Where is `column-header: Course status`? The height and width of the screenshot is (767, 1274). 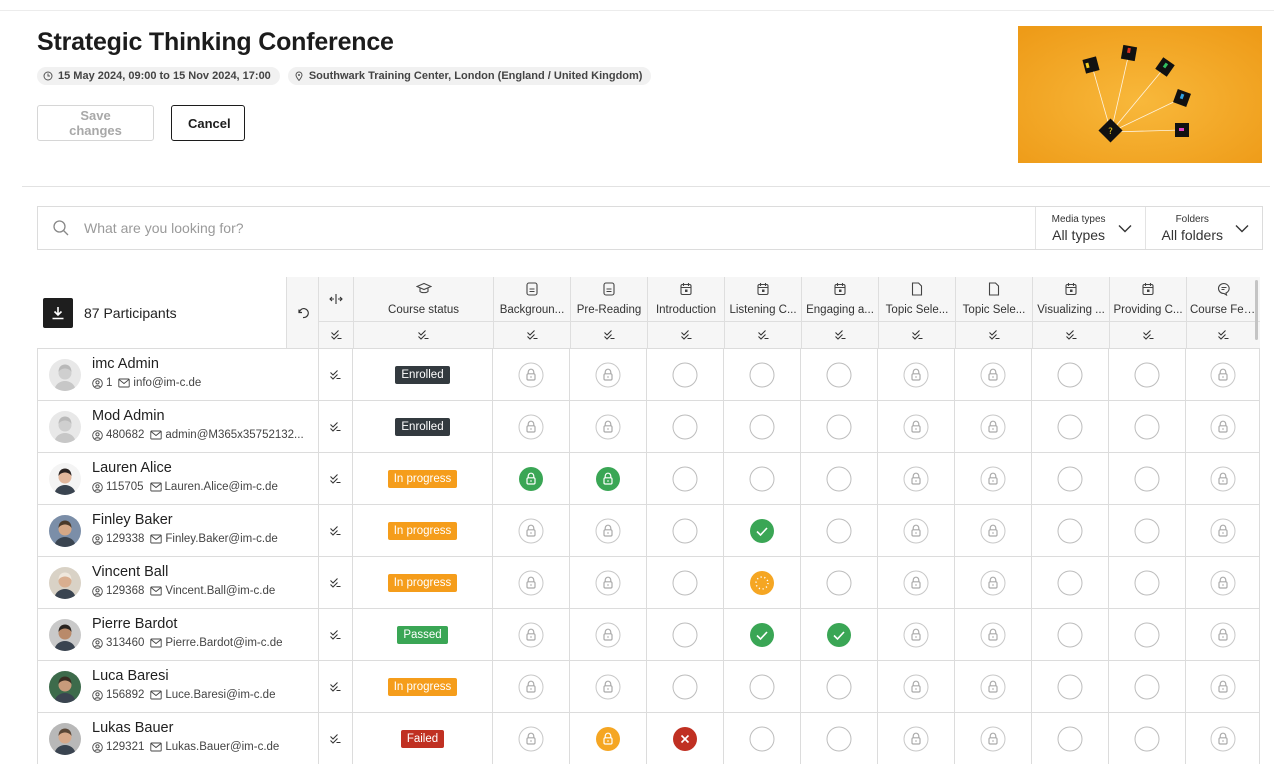 column-header: Course status is located at coordinates (423, 312).